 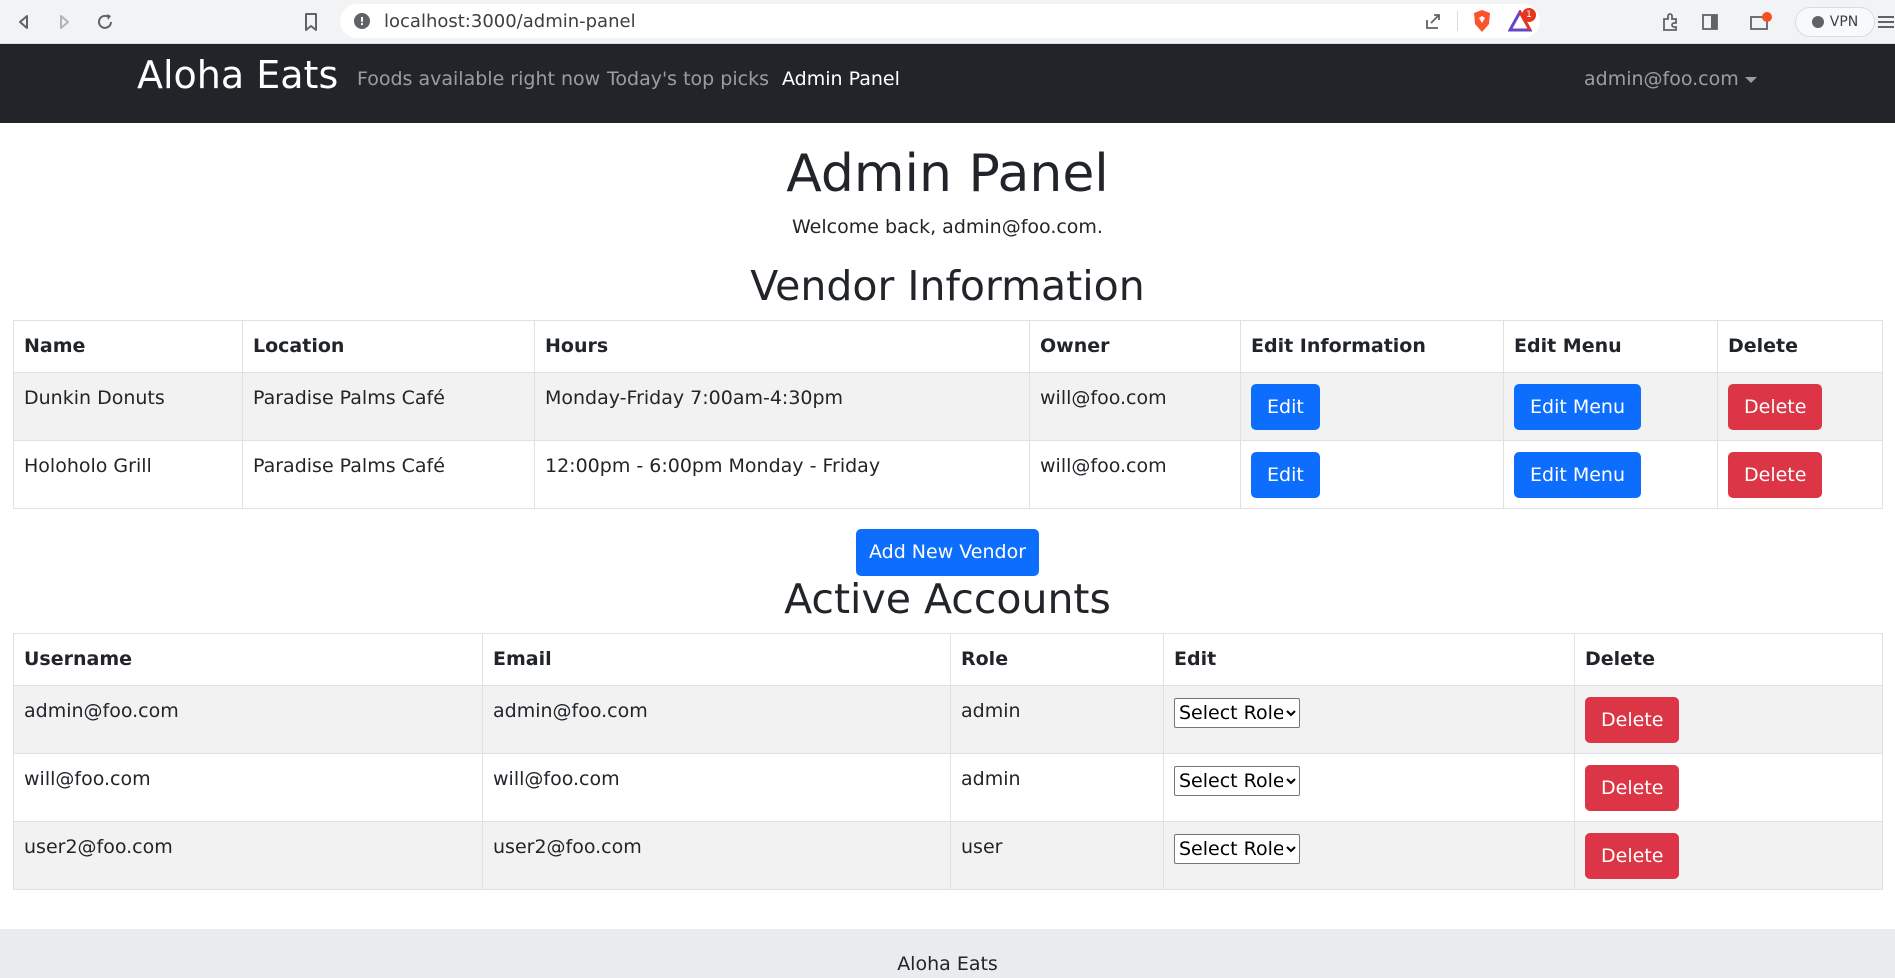 I want to click on url-text: localhost:3000/admin-panel, so click(x=510, y=21).